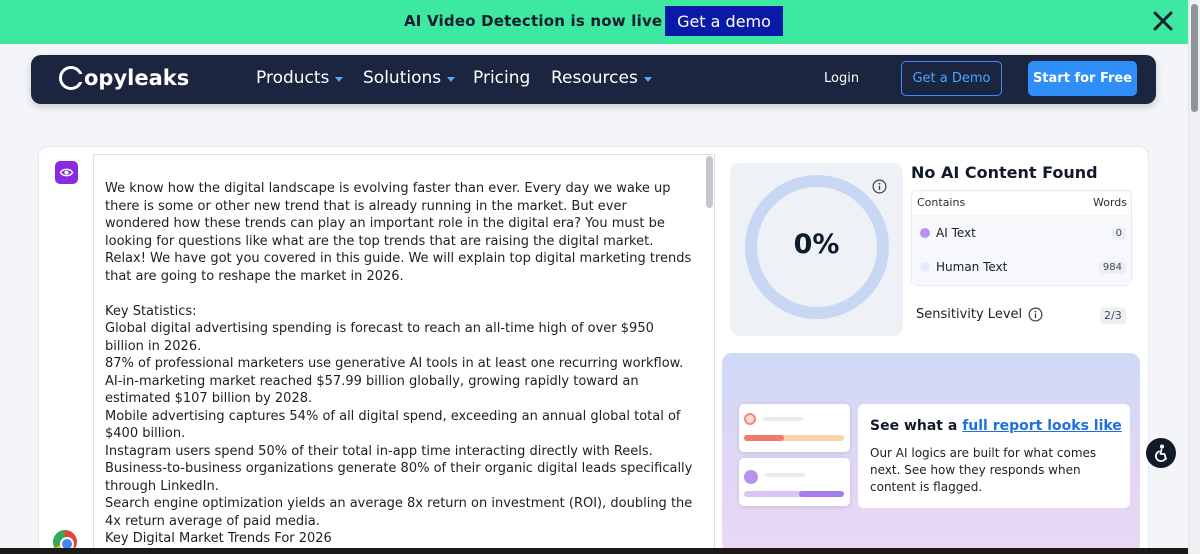 The image size is (1200, 554). I want to click on human-text-dot, so click(925, 267).